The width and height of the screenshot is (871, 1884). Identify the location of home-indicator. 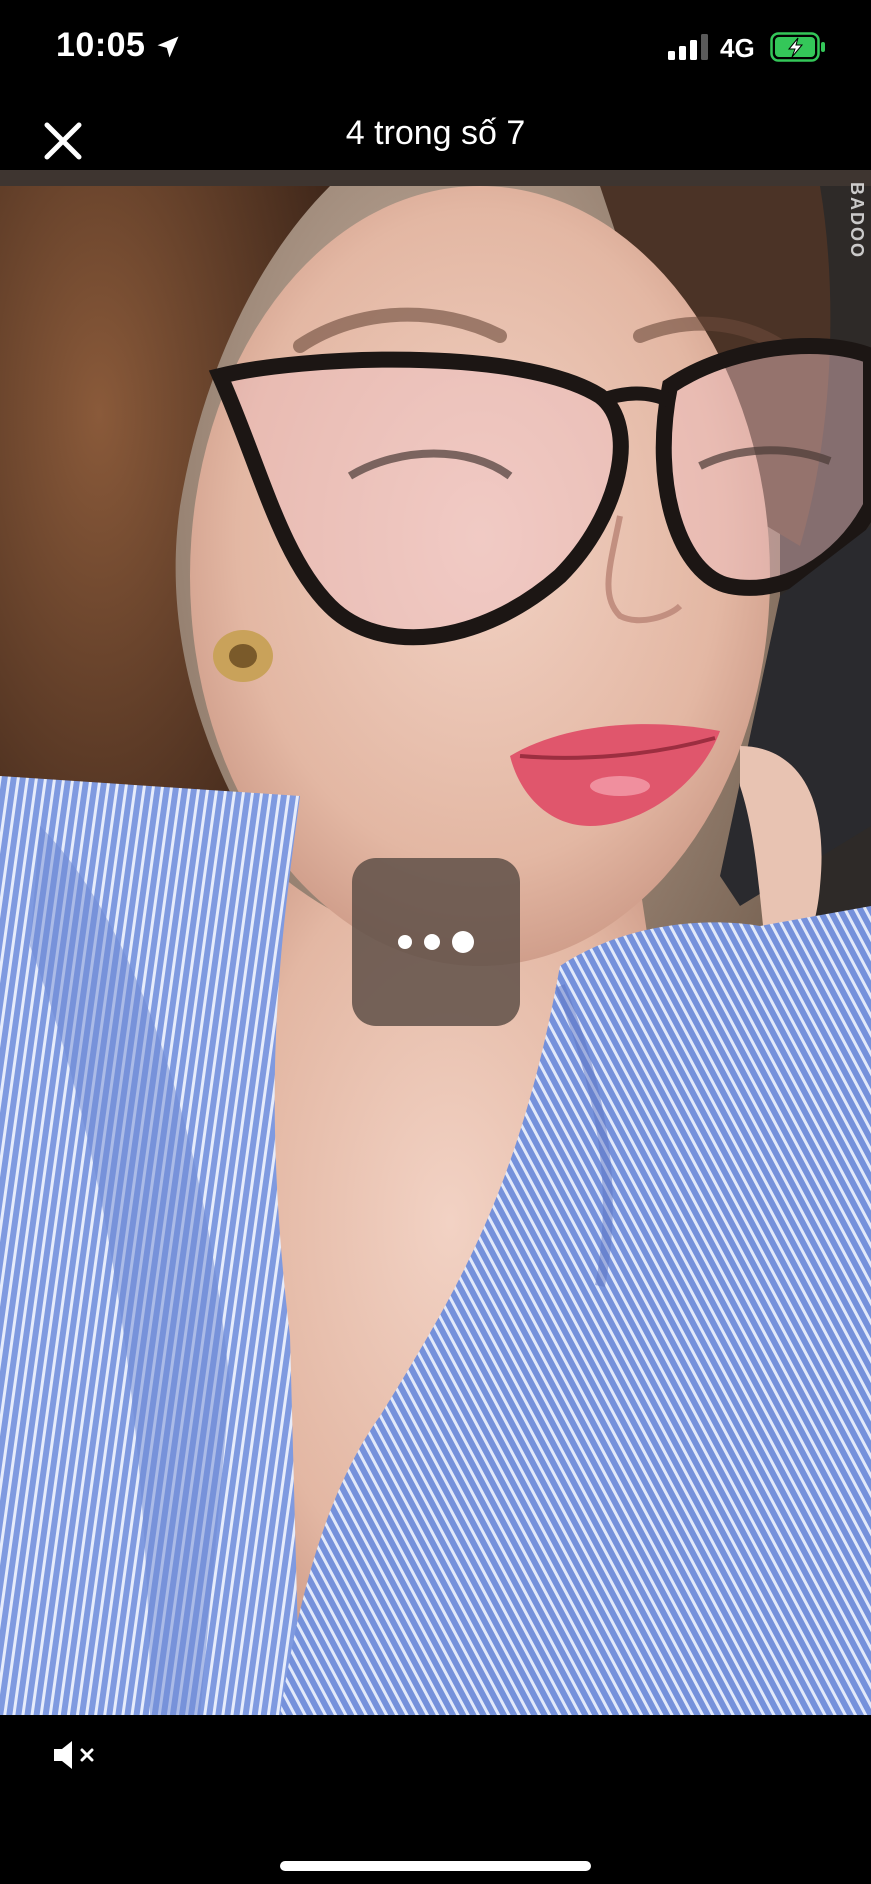
(435, 1866).